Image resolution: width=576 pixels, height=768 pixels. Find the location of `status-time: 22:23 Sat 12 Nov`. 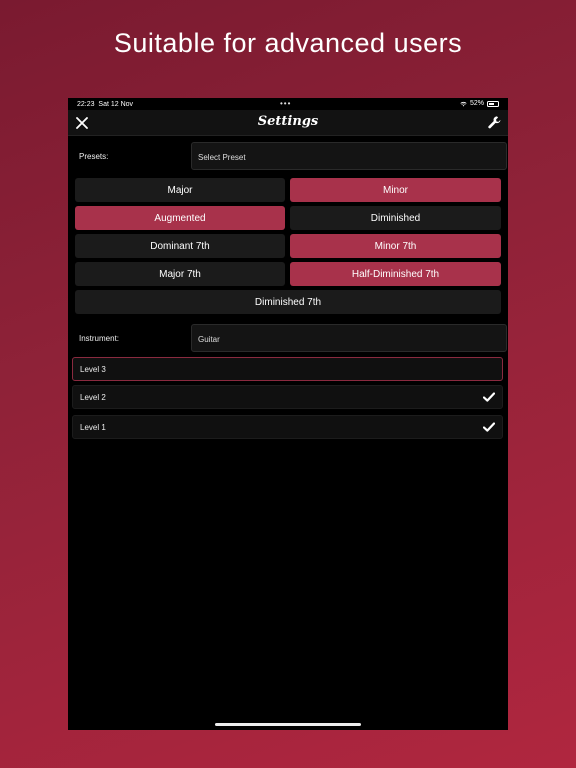

status-time: 22:23 Sat 12 Nov is located at coordinates (105, 104).